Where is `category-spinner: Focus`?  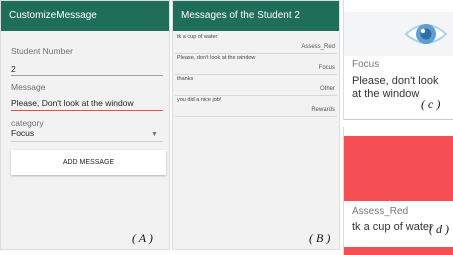
category-spinner: Focus is located at coordinates (22, 133).